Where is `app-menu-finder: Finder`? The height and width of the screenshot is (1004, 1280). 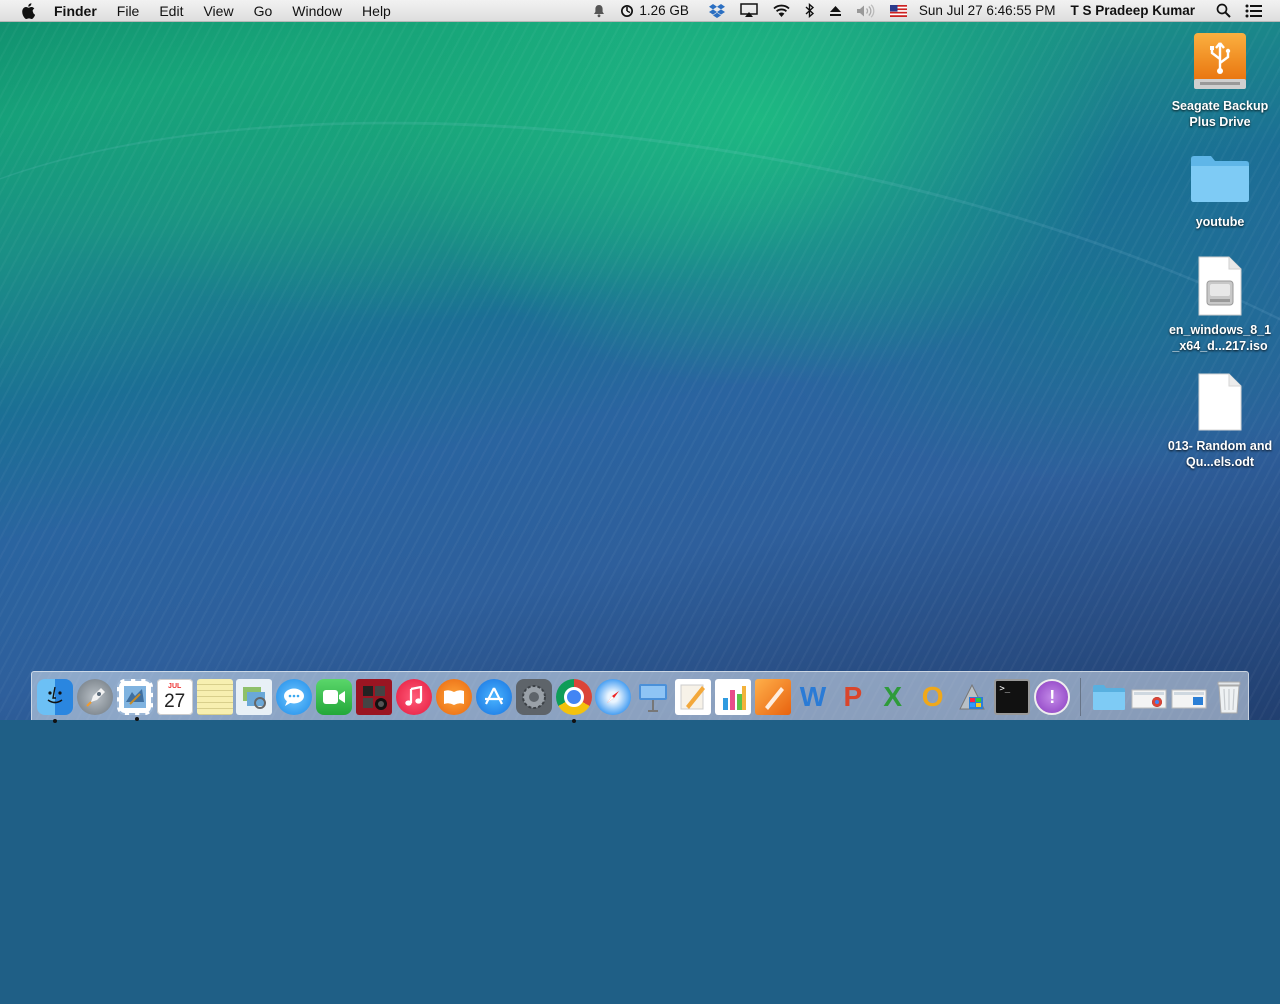 app-menu-finder: Finder is located at coordinates (80, 11).